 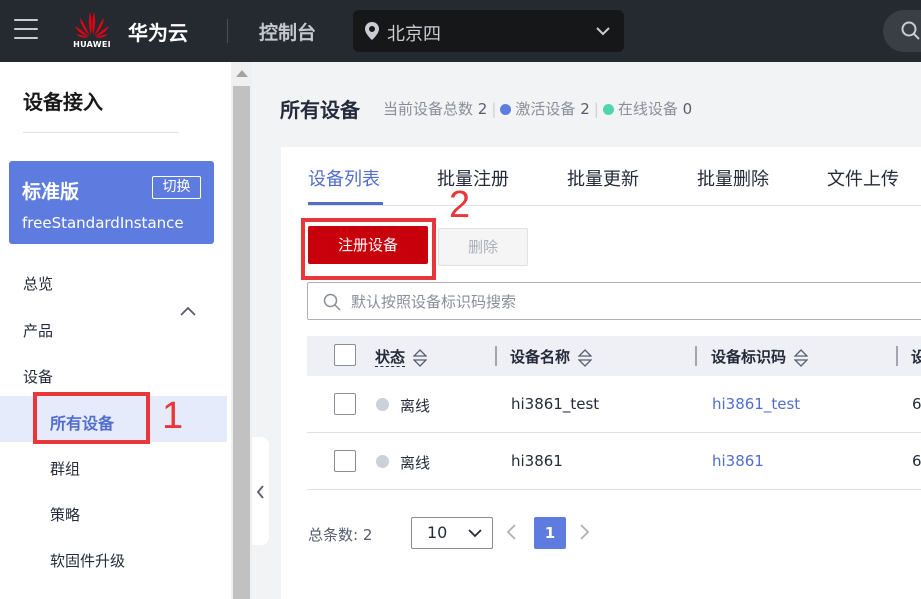 What do you see at coordinates (437, 532) in the screenshot?
I see `page-size-value: 10` at bounding box center [437, 532].